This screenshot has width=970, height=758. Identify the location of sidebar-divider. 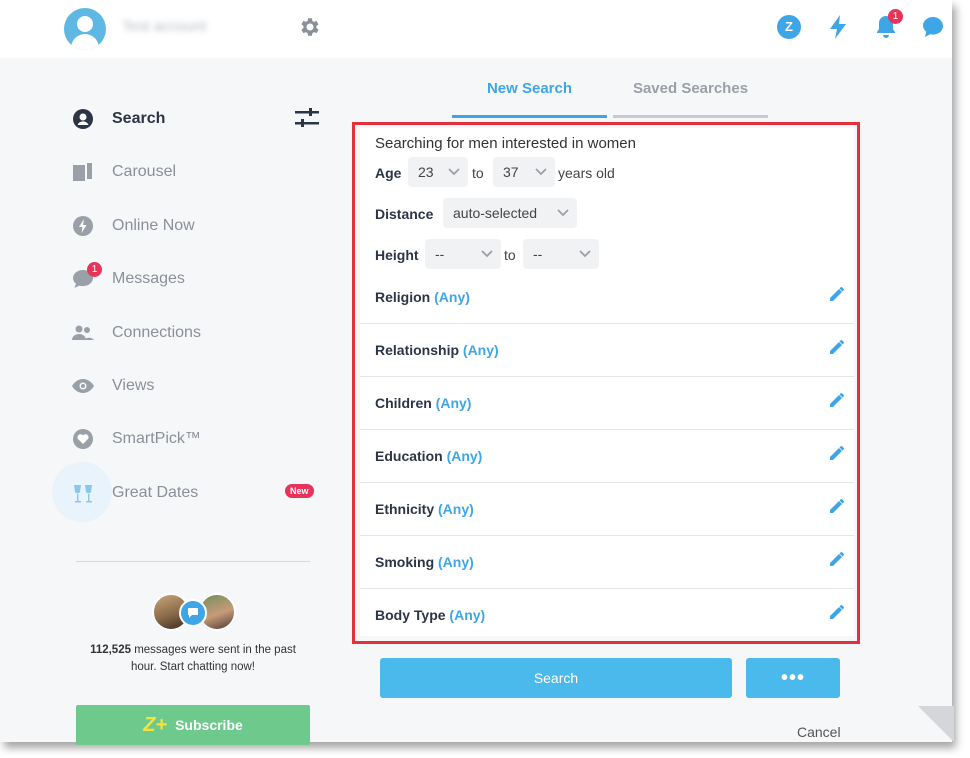
(193, 561).